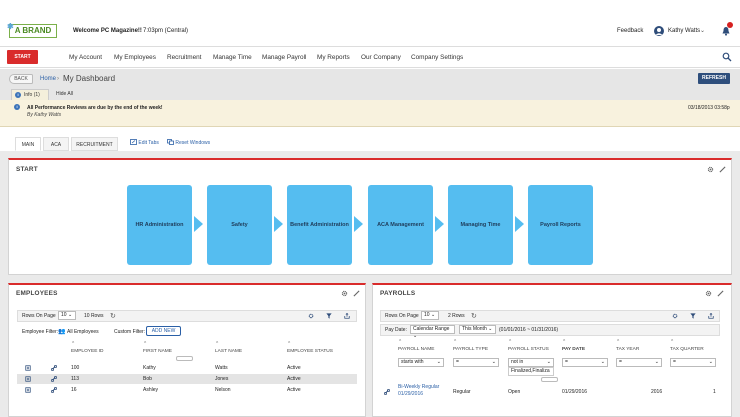 The height and width of the screenshot is (417, 740). I want to click on filter-payroll-name: starts with ⌄, so click(421, 362).